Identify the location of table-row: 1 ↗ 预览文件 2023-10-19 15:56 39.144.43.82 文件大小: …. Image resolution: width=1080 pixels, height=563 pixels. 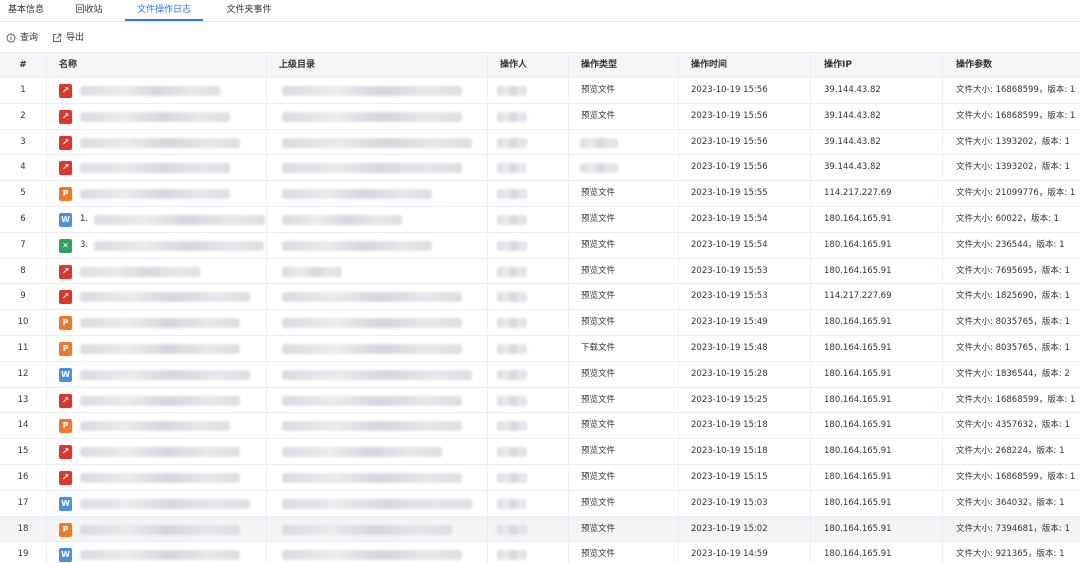
(540, 91).